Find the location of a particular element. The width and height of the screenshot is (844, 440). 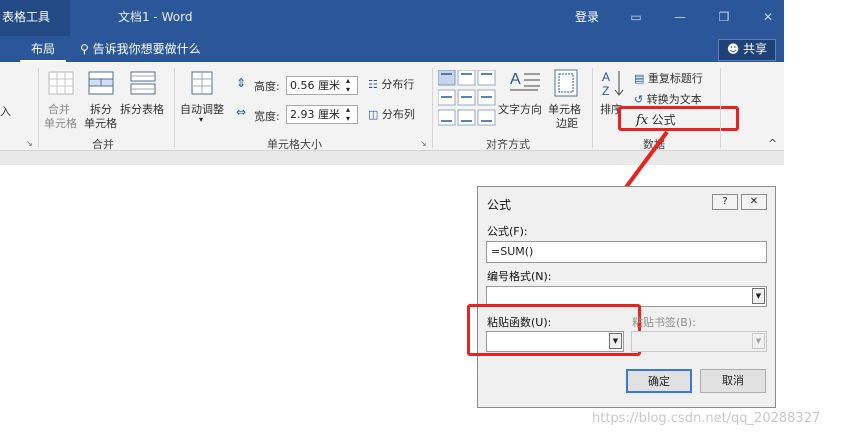

cancel-button: 取消 is located at coordinates (733, 381).